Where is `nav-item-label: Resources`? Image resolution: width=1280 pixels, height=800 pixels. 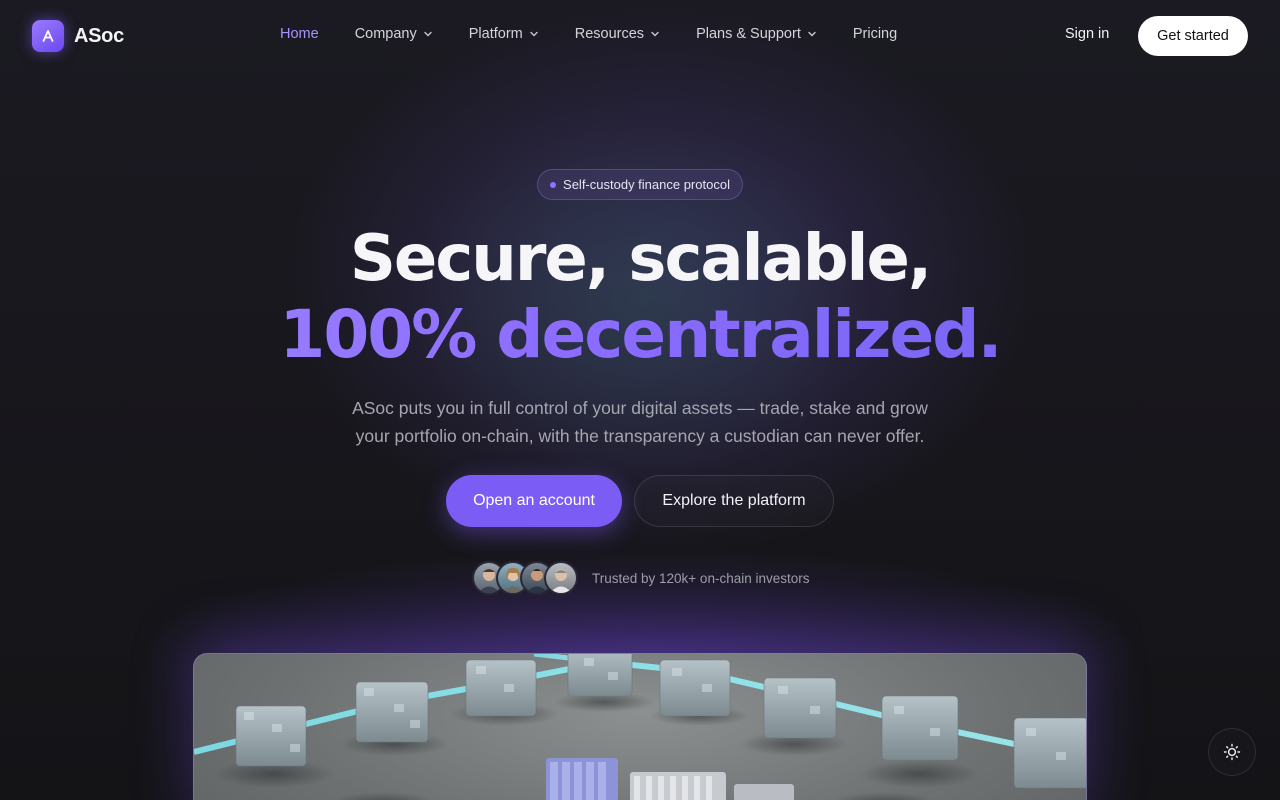 nav-item-label: Resources is located at coordinates (609, 34).